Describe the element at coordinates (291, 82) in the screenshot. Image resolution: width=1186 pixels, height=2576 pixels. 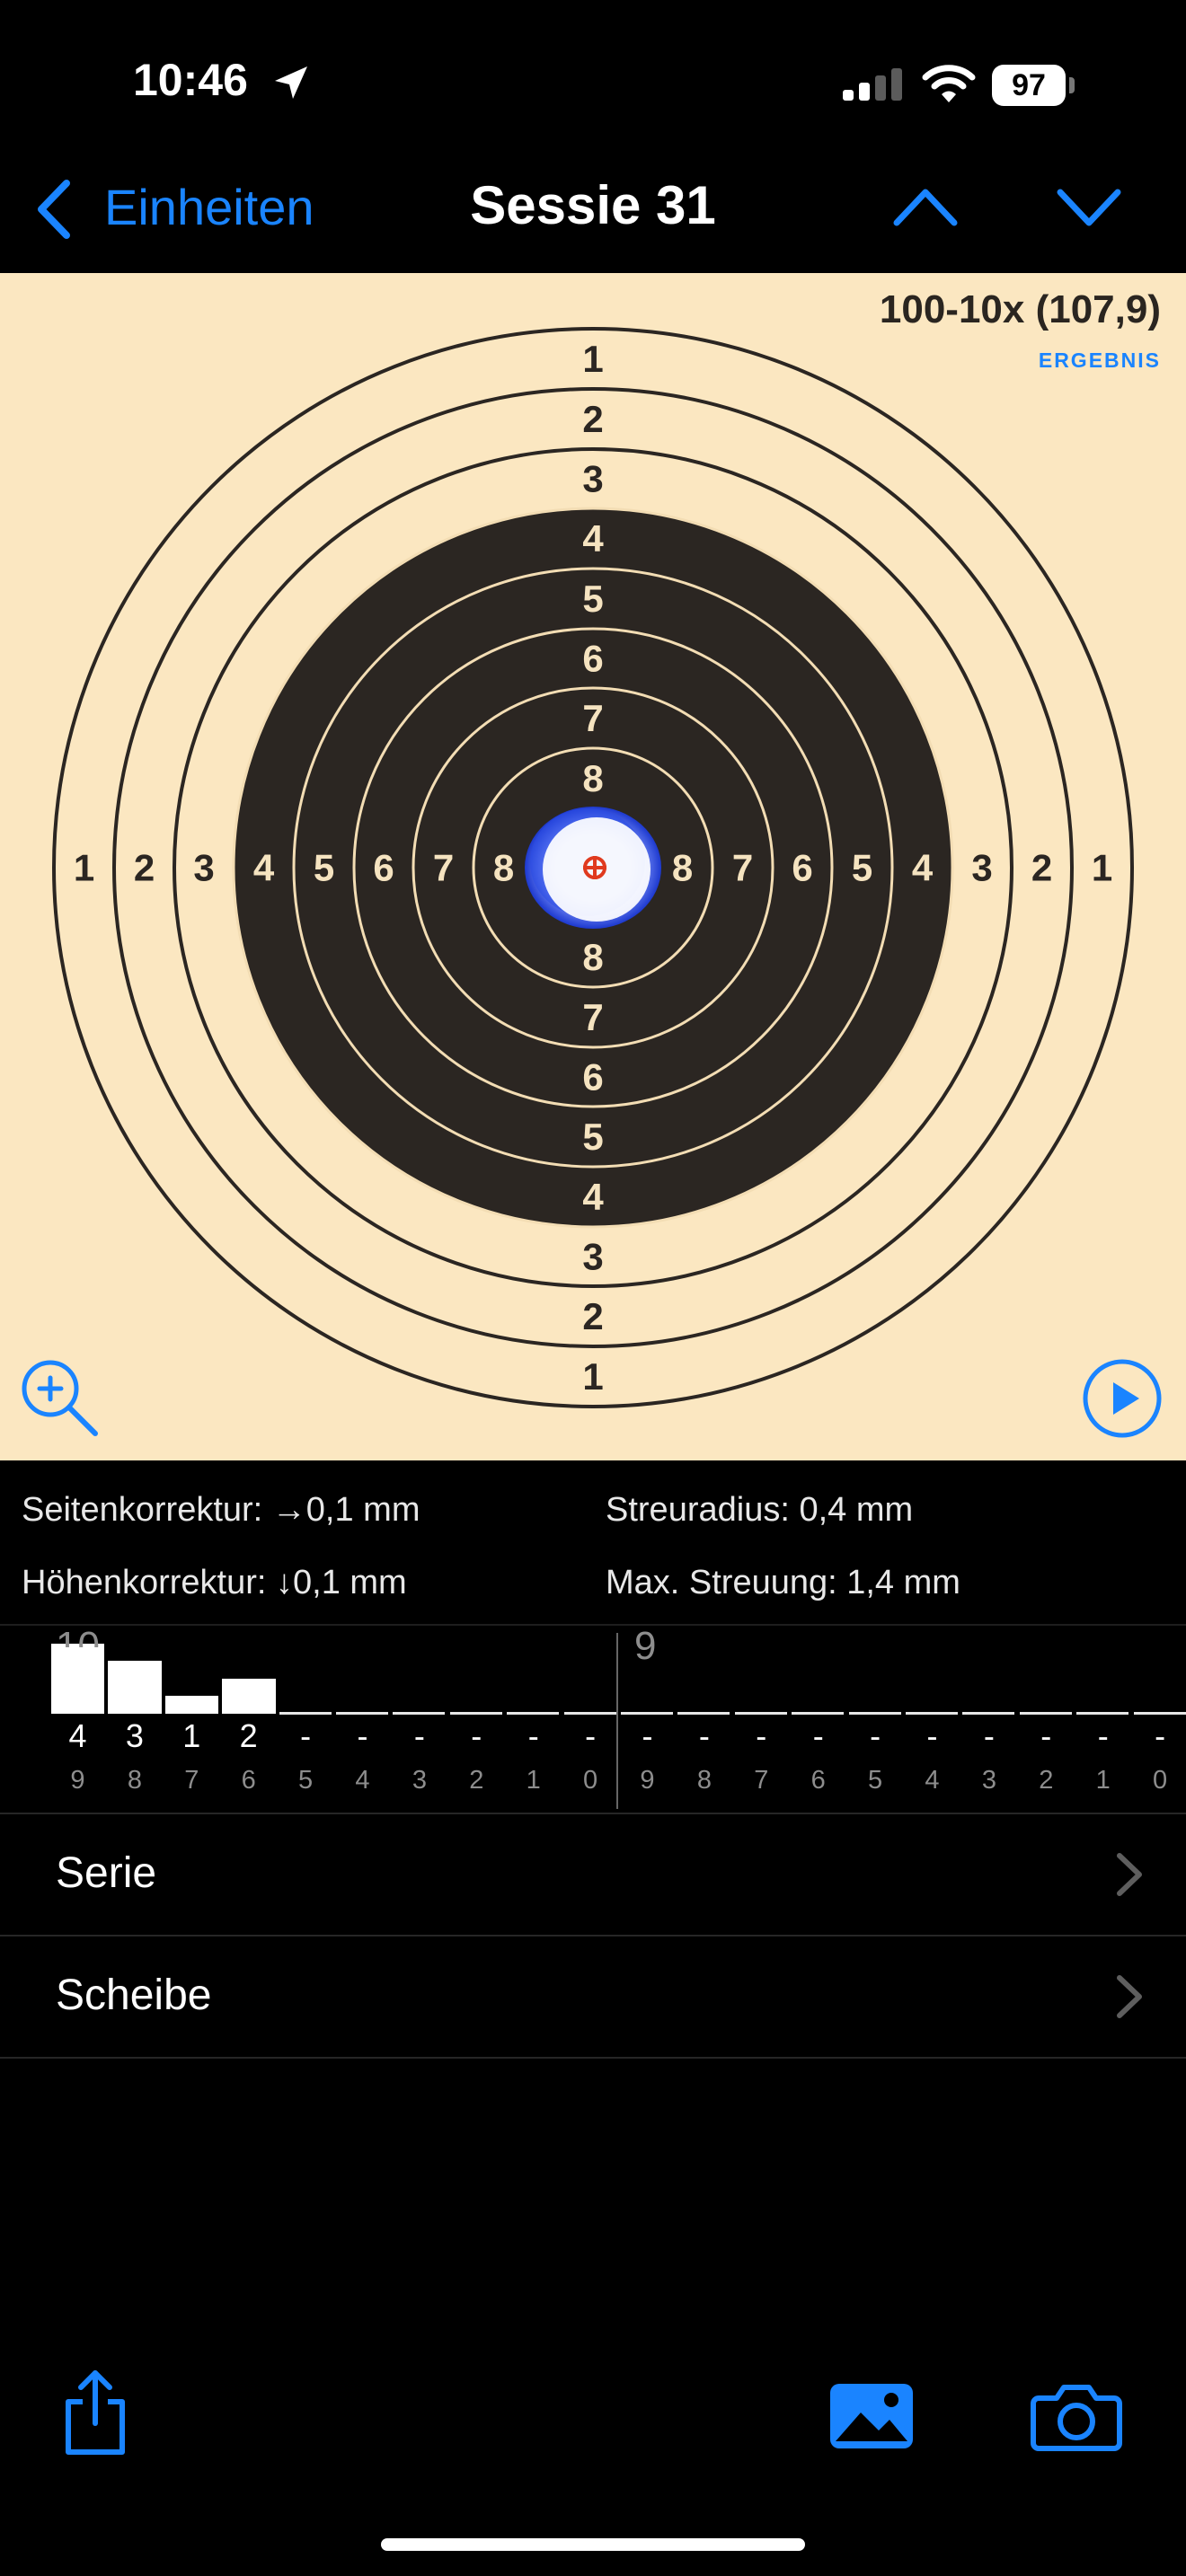
I see `location-arrow-icon` at that location.